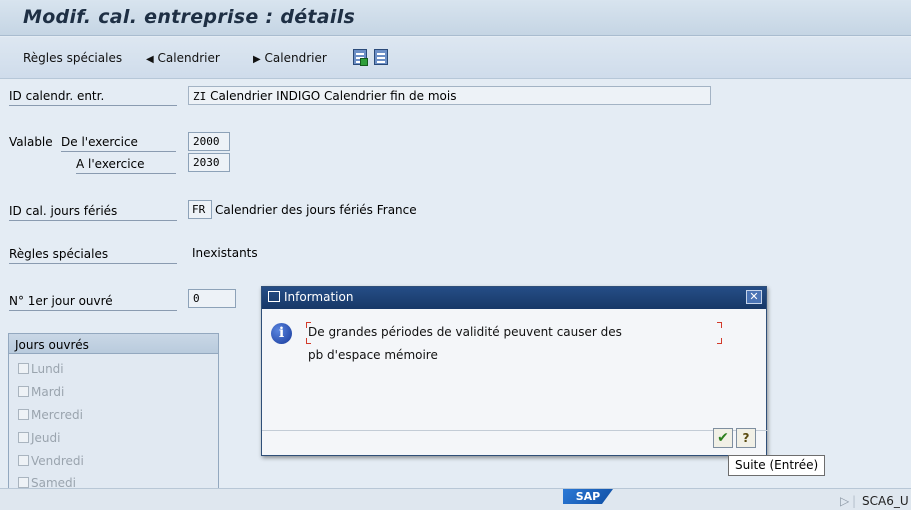  What do you see at coordinates (455, 18) in the screenshot?
I see `title-bar: Modif. cal. entreprise : détails` at bounding box center [455, 18].